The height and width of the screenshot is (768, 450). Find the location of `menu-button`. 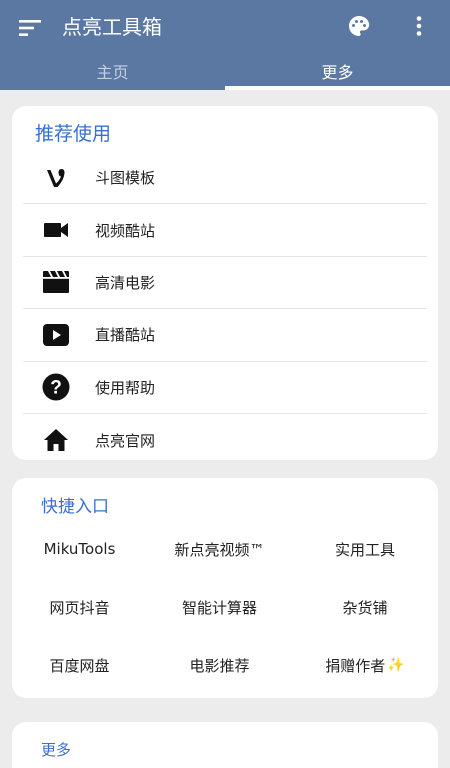

menu-button is located at coordinates (30, 28).